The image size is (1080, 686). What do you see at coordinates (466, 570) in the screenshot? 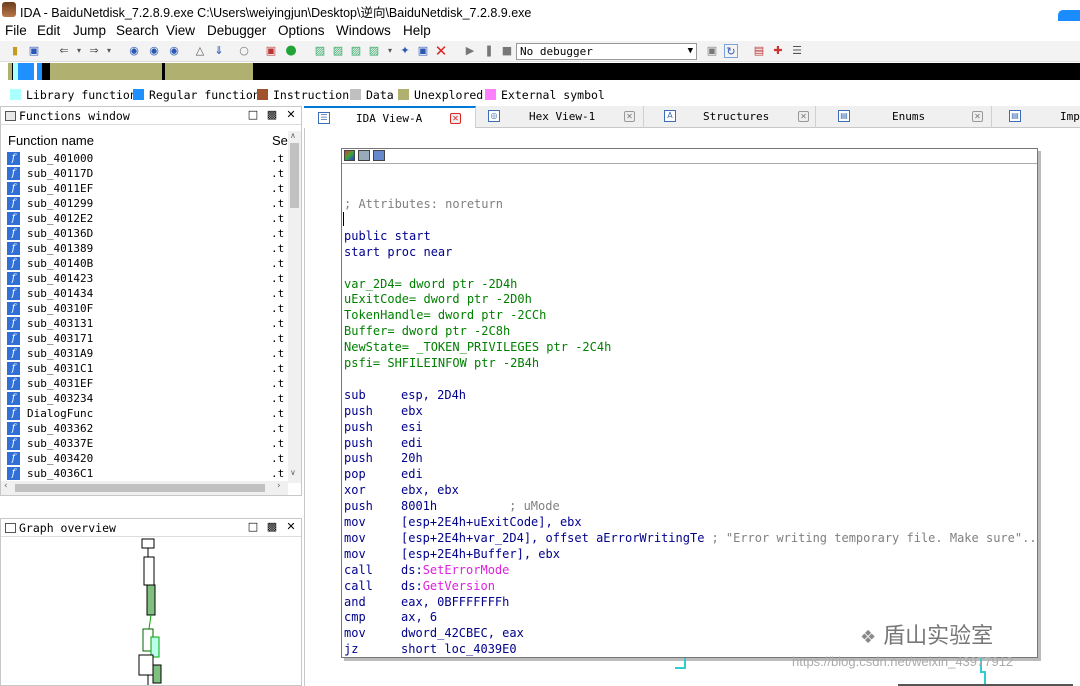
I see `import-name: SetErrorMode` at bounding box center [466, 570].